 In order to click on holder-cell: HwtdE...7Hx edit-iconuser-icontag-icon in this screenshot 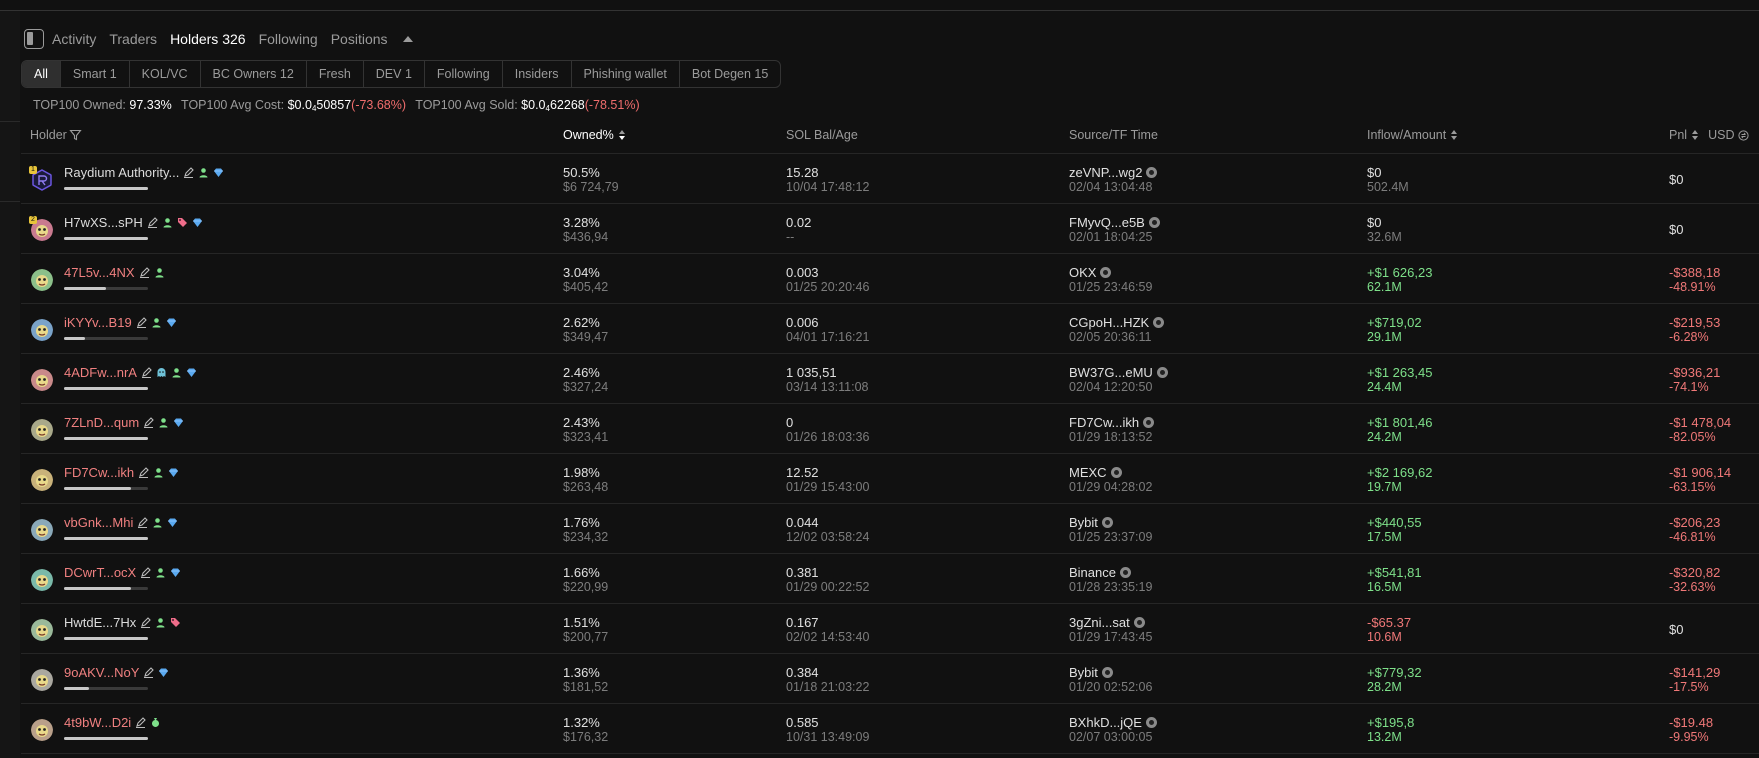, I will do `click(122, 622)`.